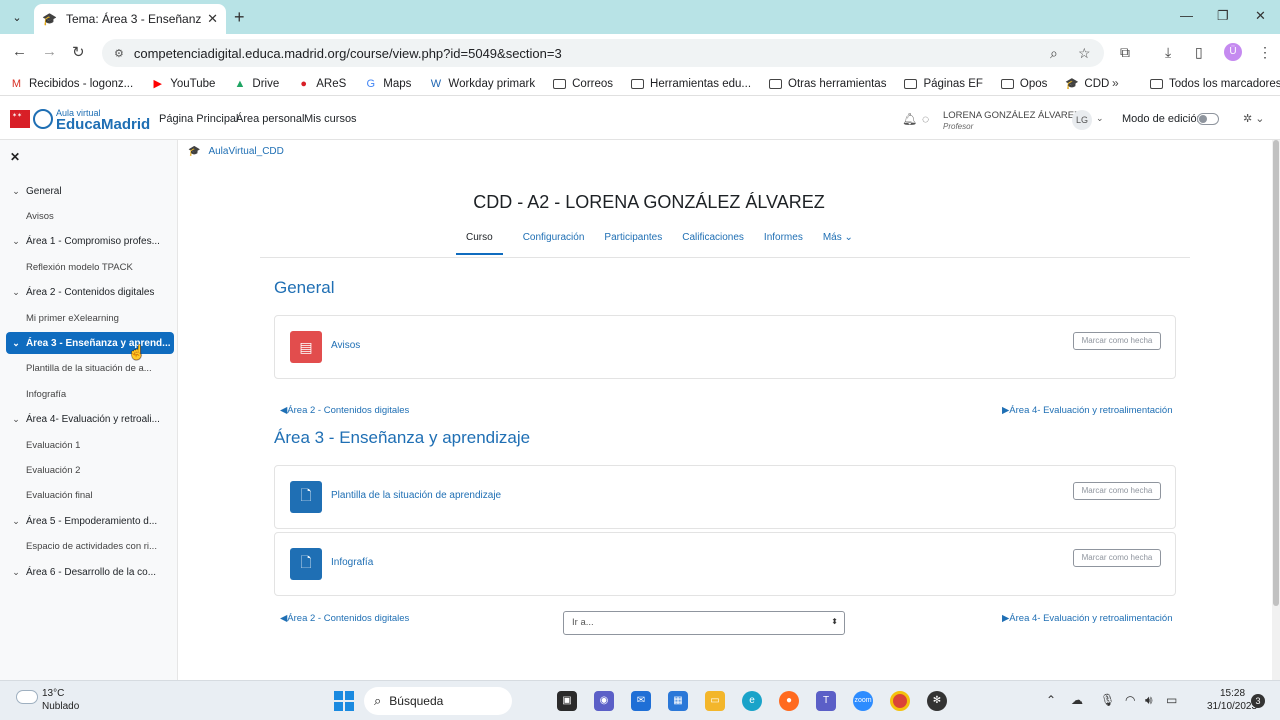  Describe the element at coordinates (479, 243) in the screenshot. I see `tab-course: Curso` at that location.